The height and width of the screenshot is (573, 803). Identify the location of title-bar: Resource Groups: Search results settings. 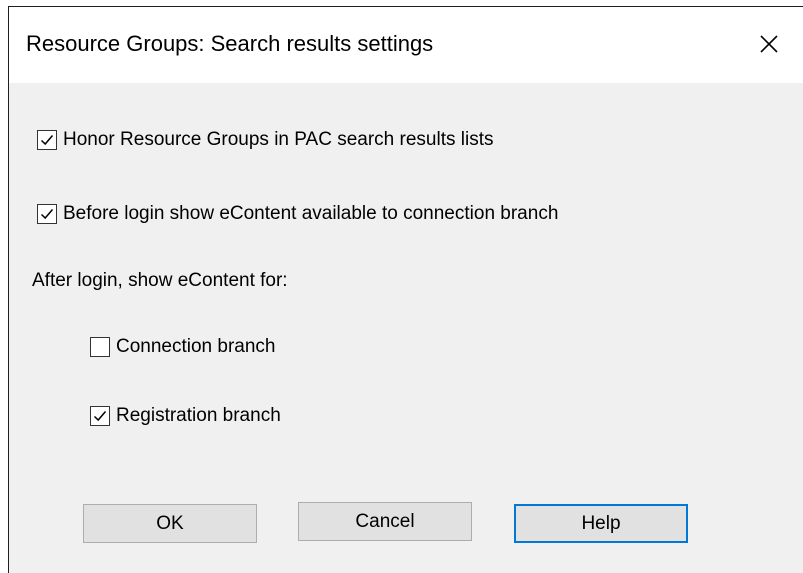
(406, 45).